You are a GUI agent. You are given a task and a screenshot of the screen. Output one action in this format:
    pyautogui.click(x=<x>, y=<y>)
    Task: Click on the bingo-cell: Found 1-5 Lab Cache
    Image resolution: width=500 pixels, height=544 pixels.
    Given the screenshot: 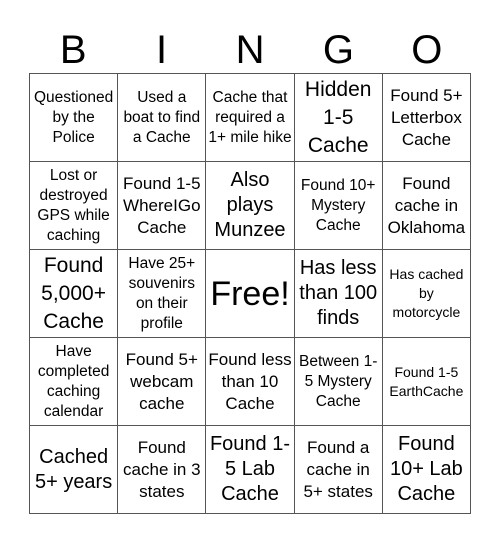 What is the action you would take?
    pyautogui.click(x=250, y=470)
    